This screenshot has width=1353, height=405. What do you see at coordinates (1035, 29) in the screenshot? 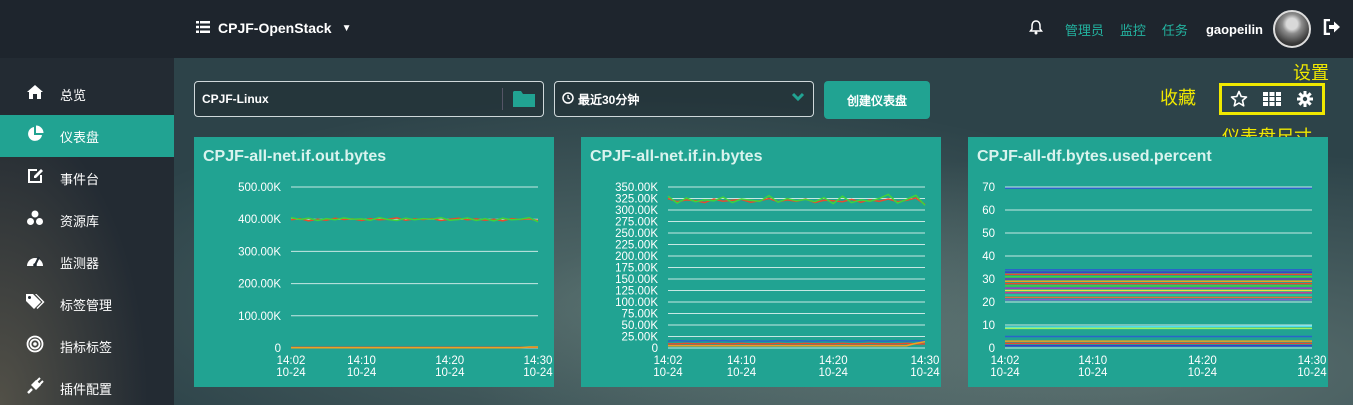
I see `bell-icon` at bounding box center [1035, 29].